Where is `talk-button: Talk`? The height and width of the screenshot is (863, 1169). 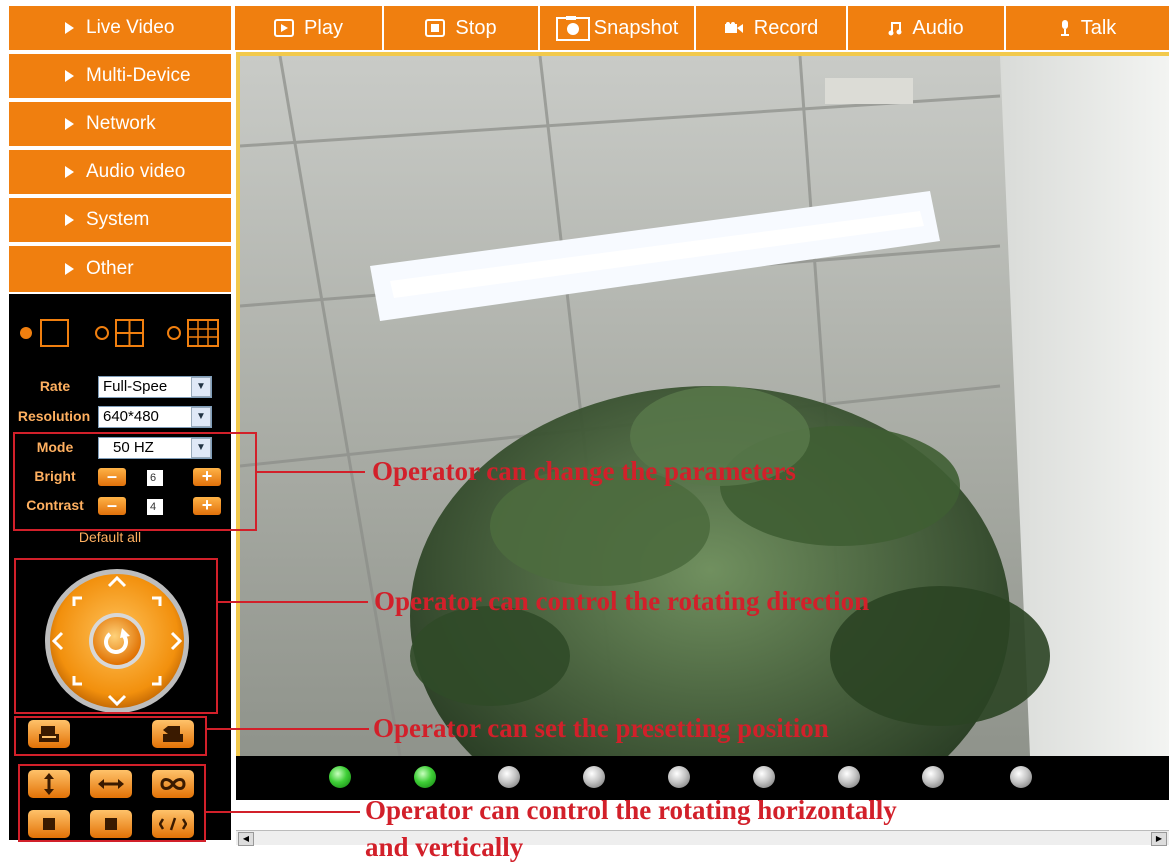
talk-button: Talk is located at coordinates (1086, 28).